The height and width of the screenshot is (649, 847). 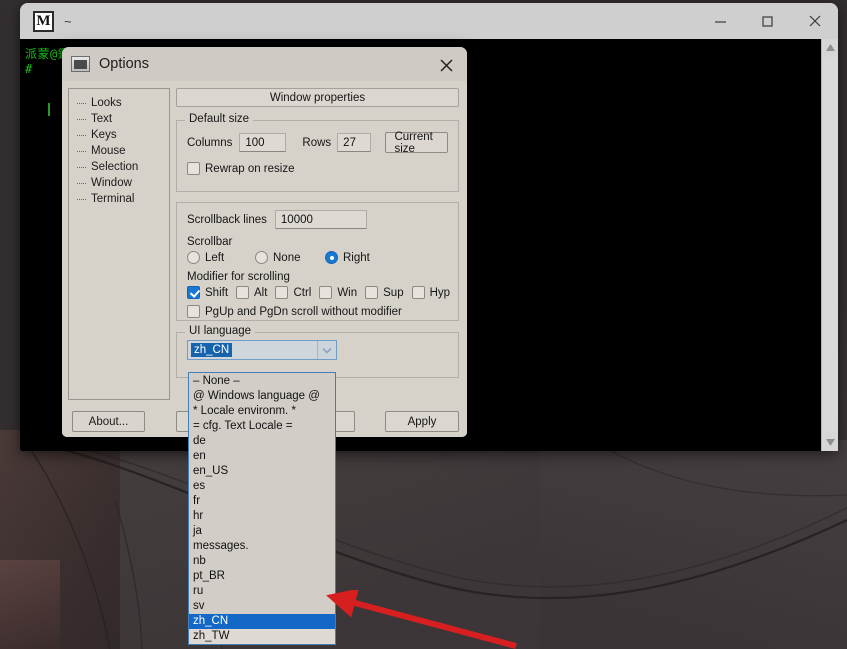 I want to click on modifier-label: Hyp, so click(x=440, y=292).